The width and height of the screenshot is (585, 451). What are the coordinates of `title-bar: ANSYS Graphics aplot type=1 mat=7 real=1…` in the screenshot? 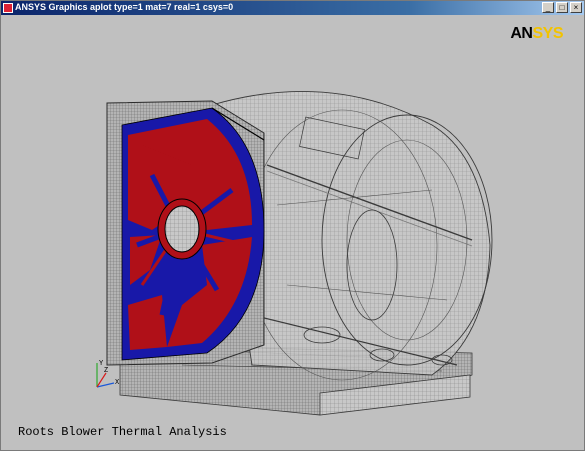 It's located at (292, 8).